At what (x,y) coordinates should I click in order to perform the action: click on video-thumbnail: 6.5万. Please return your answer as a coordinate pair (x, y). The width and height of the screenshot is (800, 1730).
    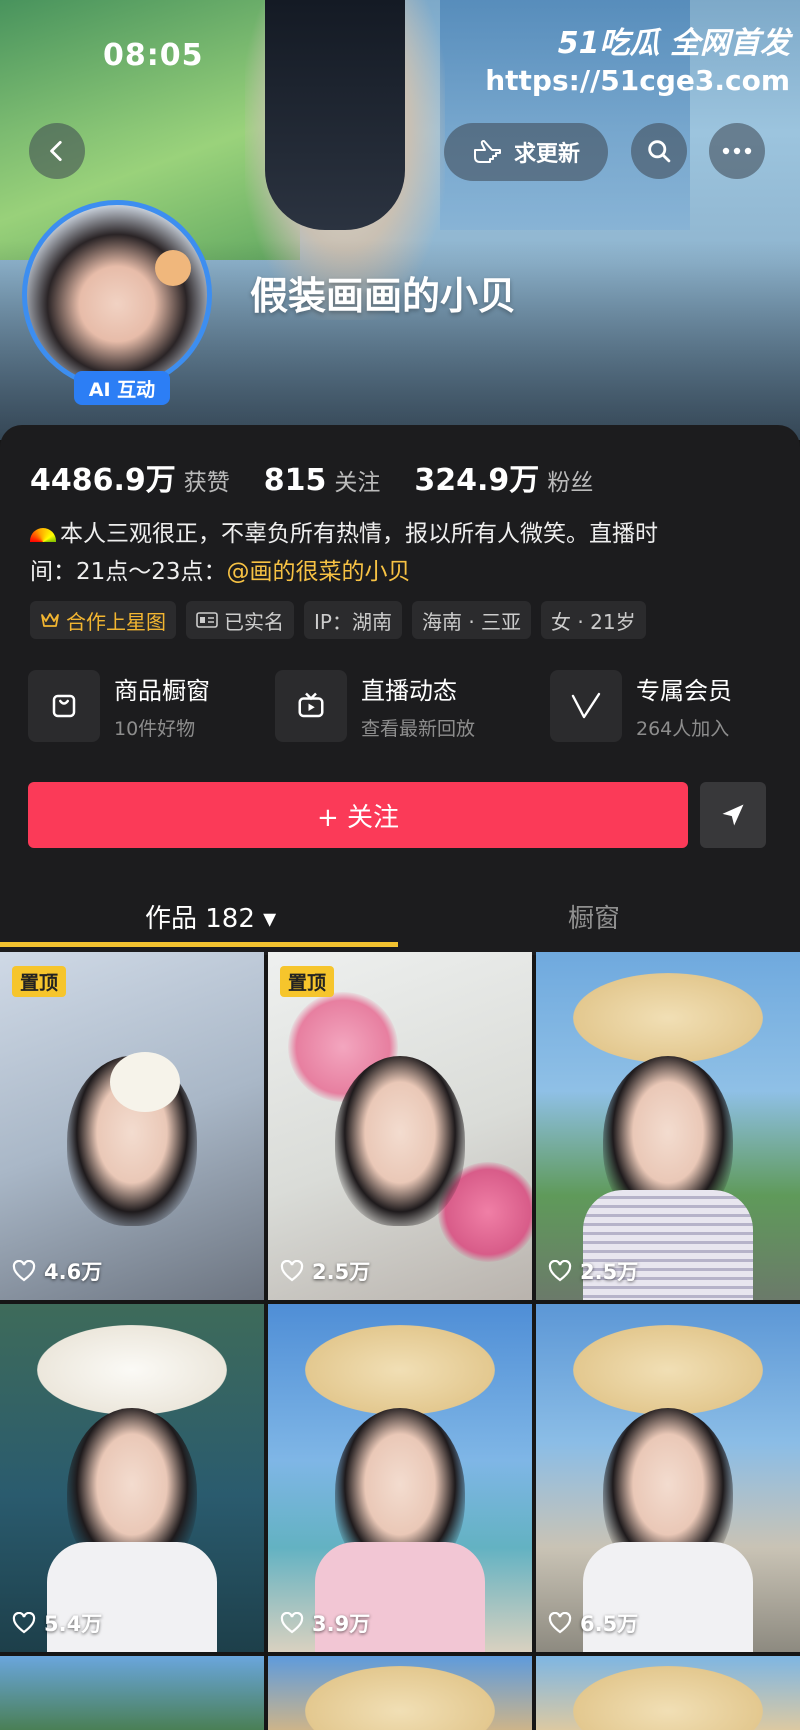
    Looking at the image, I should click on (668, 1478).